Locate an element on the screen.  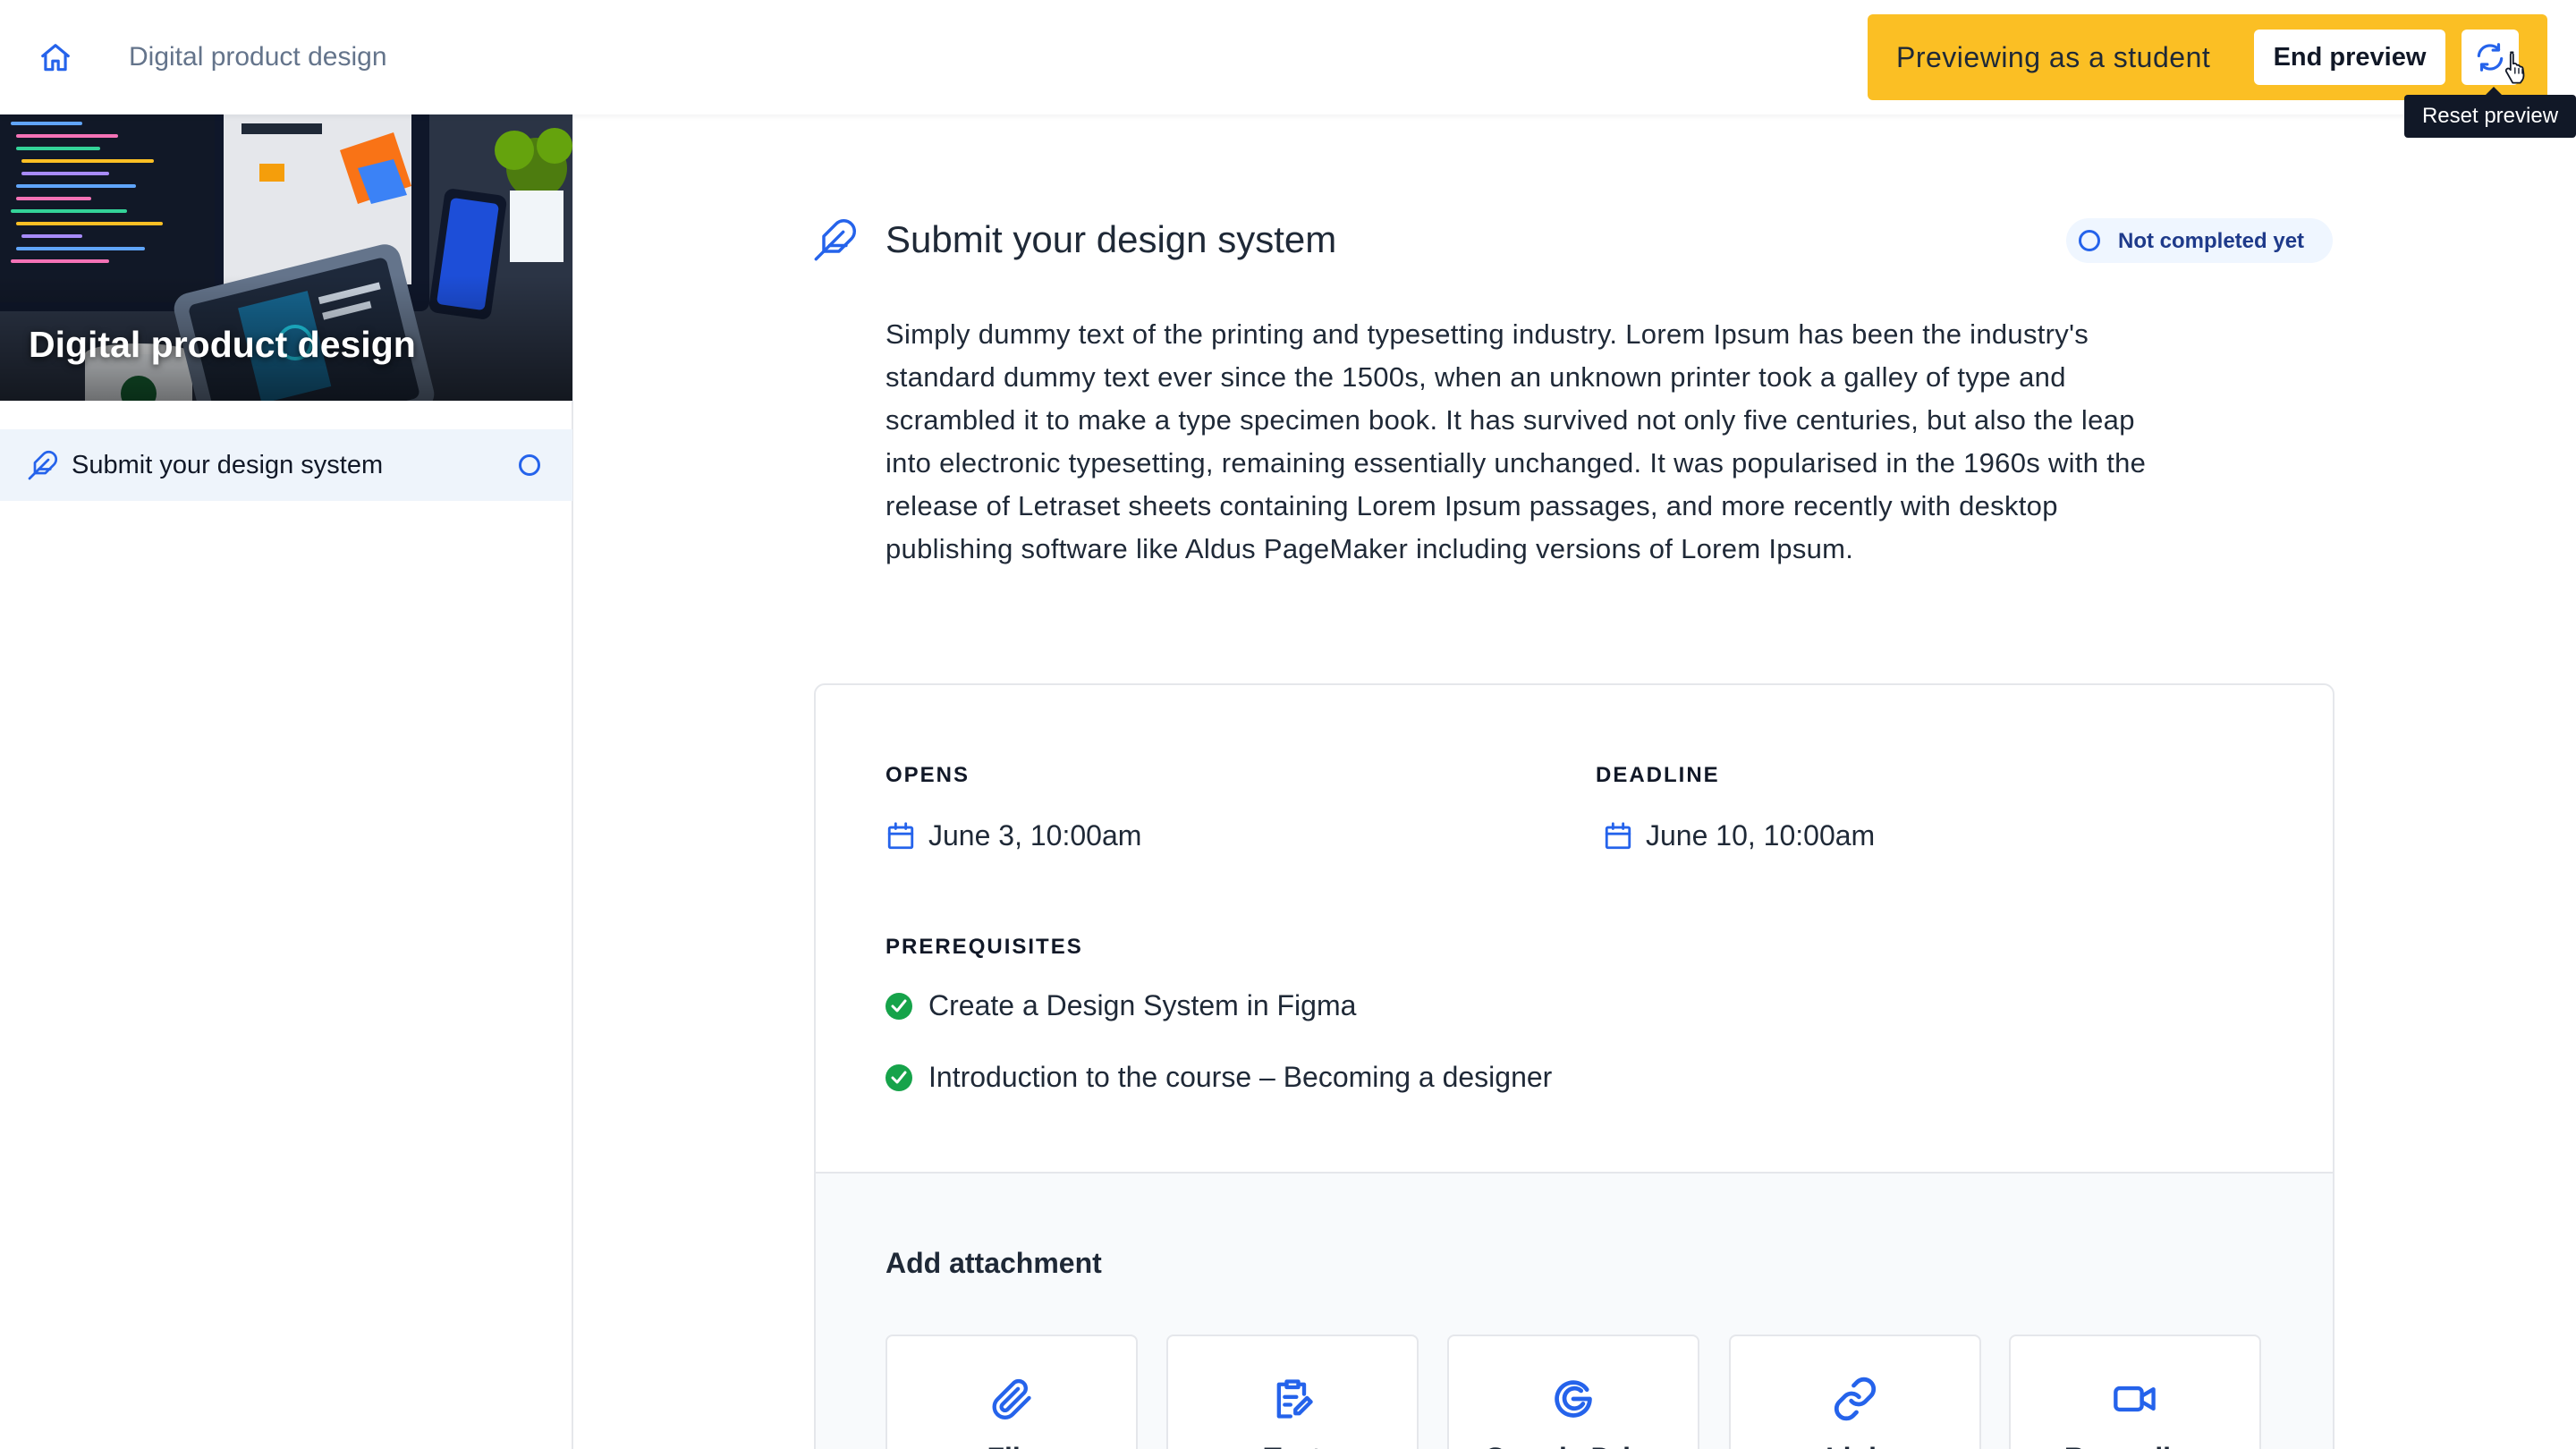
status-badge-label: Not completed yet is located at coordinates (2211, 241).